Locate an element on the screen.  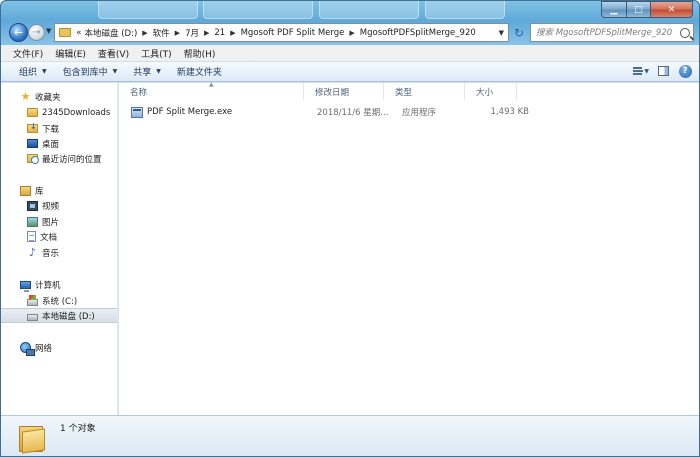
caption-buttons: ▁ □ ✕ is located at coordinates (647, 9).